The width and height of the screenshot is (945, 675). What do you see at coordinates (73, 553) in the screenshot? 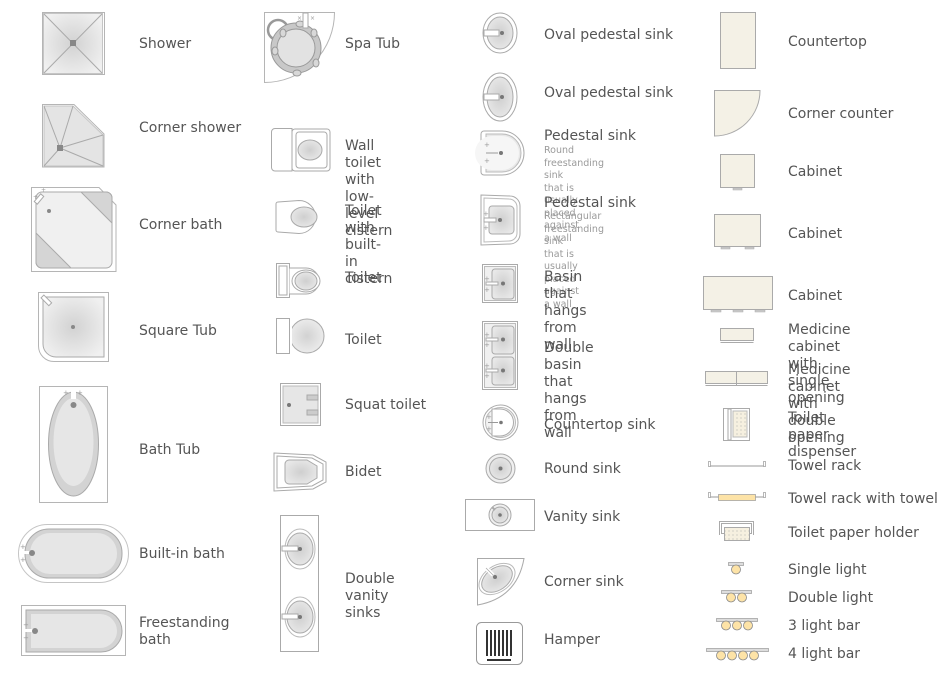
I see `built-in-bath-icon: ++` at bounding box center [73, 553].